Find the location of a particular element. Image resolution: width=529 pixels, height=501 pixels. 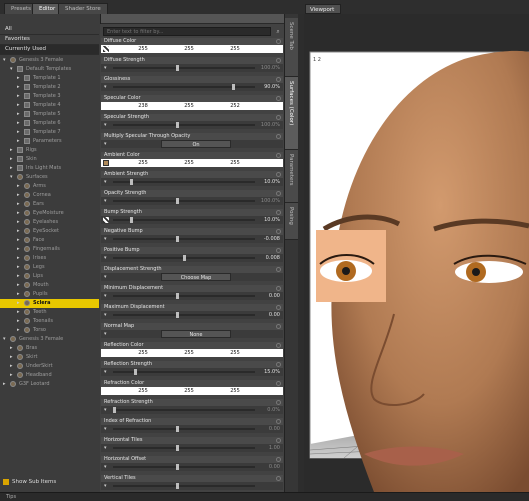

slider: ▾ 0.00 is located at coordinates (192, 296).